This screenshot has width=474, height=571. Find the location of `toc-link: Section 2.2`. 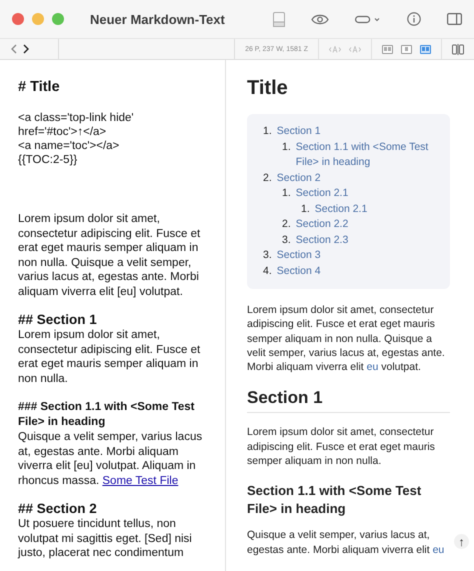

toc-link: Section 2.2 is located at coordinates (322, 224).